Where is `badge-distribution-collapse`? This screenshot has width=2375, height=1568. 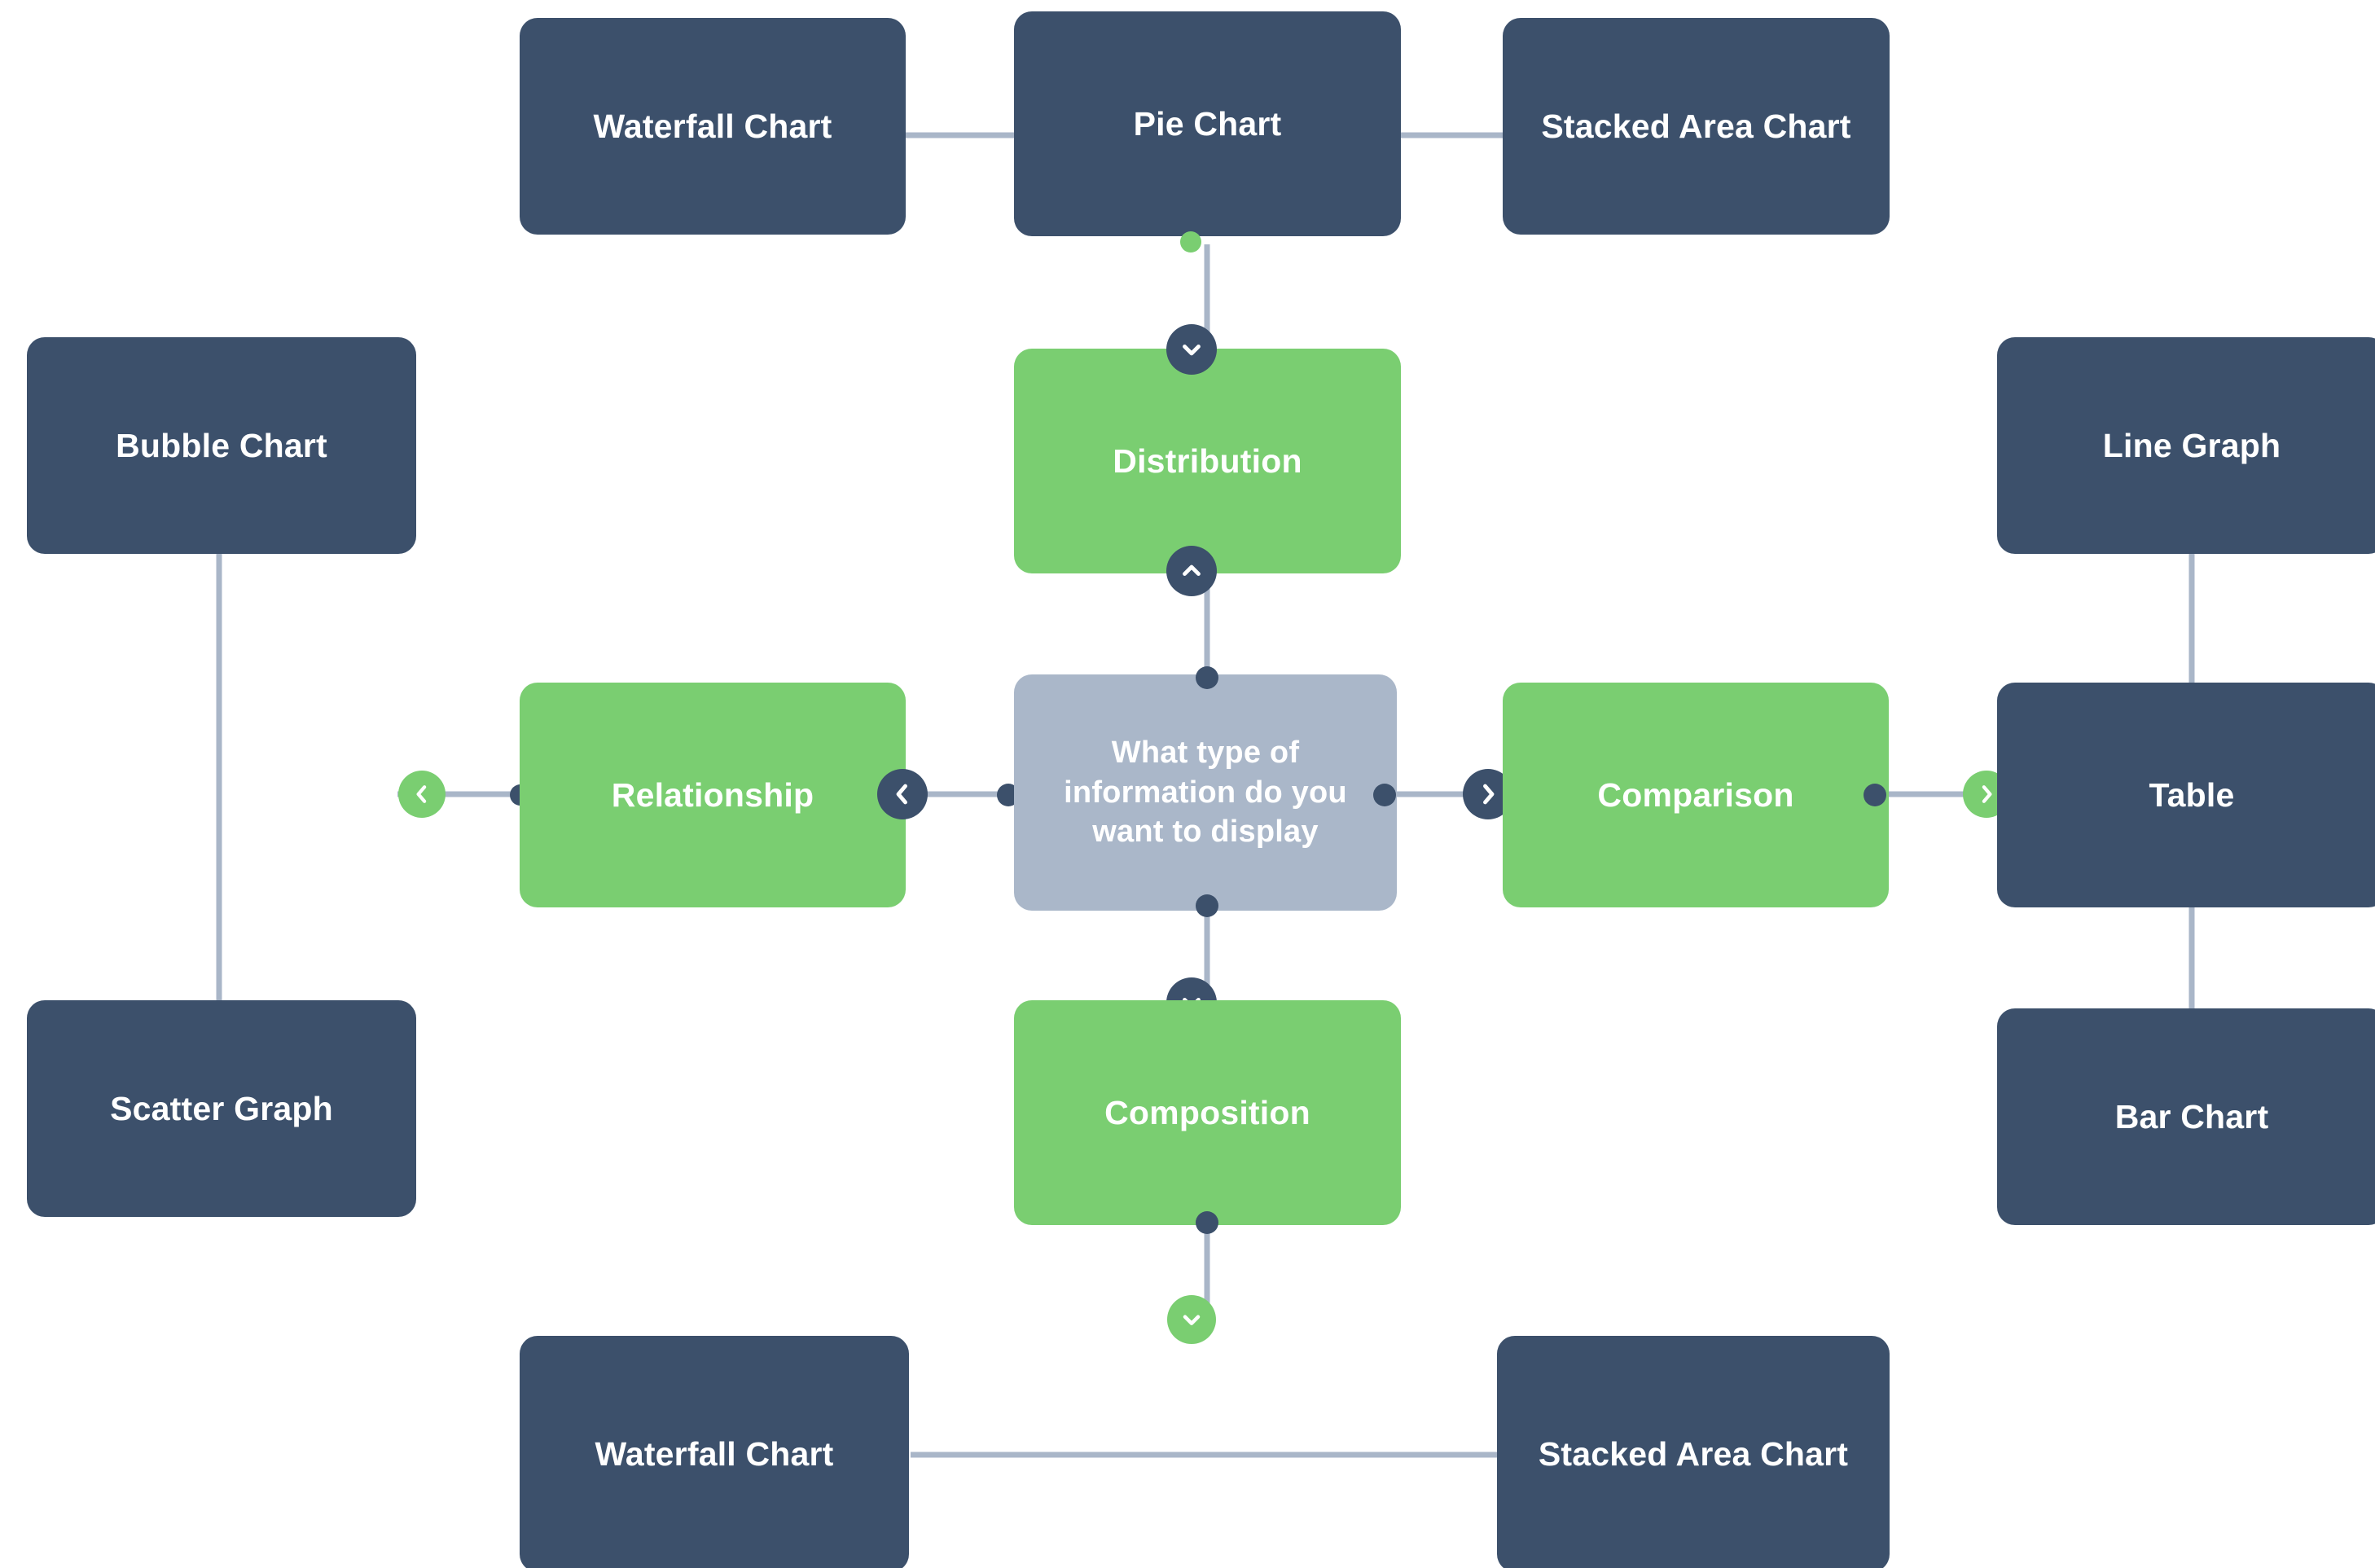
badge-distribution-collapse is located at coordinates (1191, 349).